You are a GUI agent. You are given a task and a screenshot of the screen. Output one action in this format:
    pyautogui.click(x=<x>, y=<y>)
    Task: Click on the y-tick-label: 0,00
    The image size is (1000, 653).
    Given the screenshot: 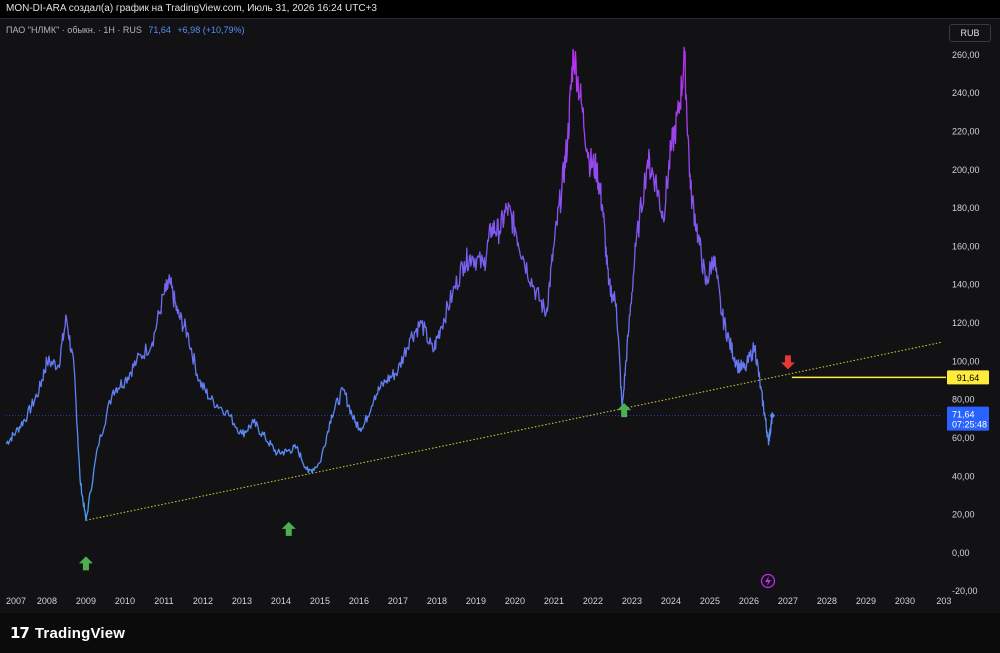 What is the action you would take?
    pyautogui.click(x=961, y=553)
    